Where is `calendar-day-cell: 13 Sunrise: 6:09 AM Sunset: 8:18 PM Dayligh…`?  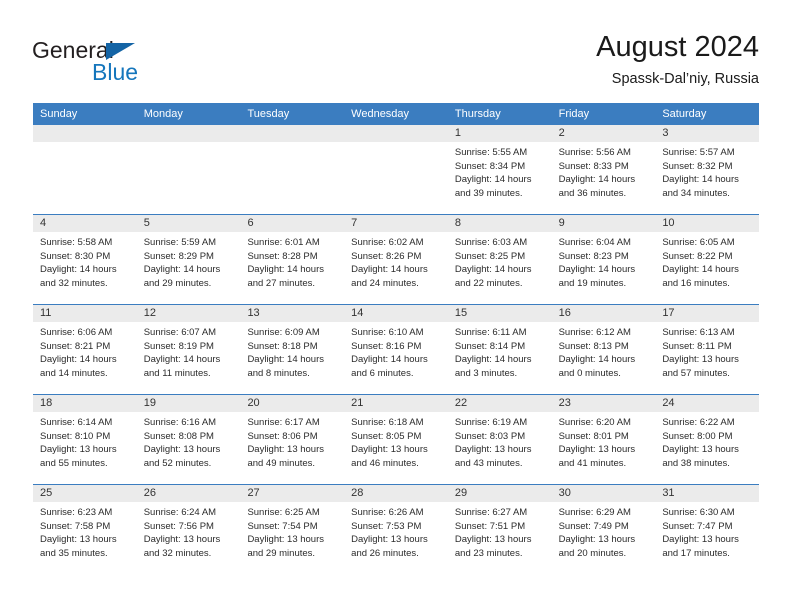 calendar-day-cell: 13 Sunrise: 6:09 AM Sunset: 8:18 PM Dayligh… is located at coordinates (292, 349).